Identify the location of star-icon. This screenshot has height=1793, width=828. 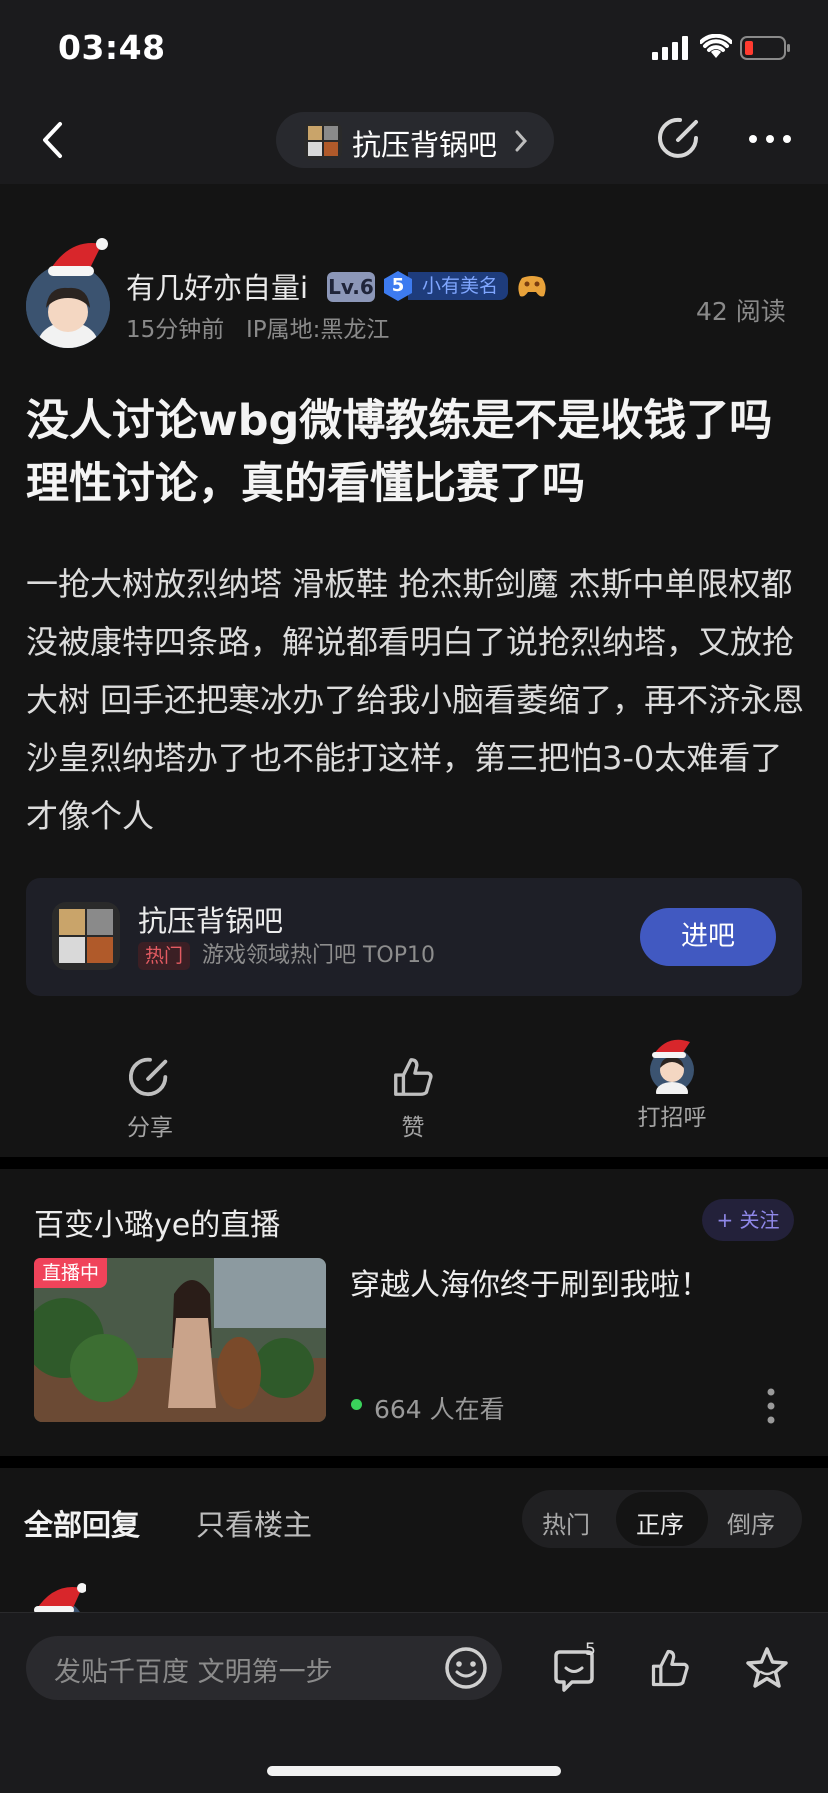
(767, 1668).